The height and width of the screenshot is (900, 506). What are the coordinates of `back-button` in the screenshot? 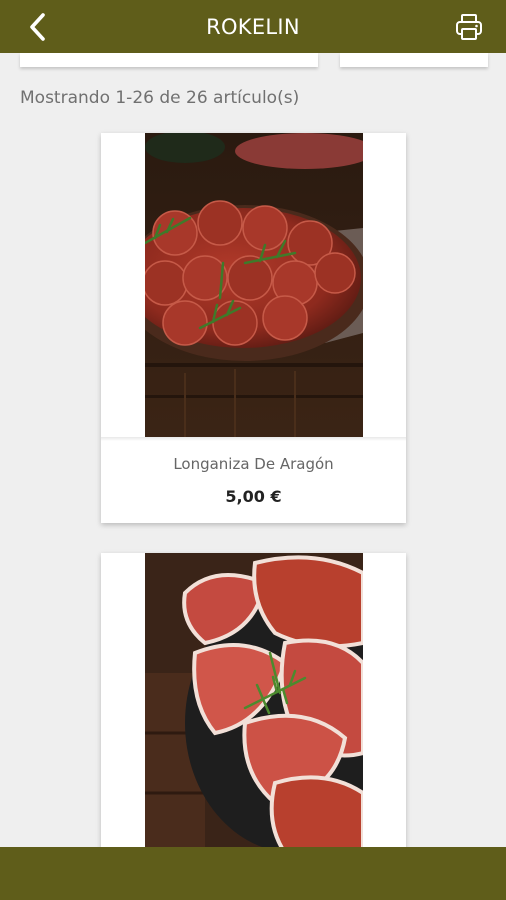 It's located at (38, 27).